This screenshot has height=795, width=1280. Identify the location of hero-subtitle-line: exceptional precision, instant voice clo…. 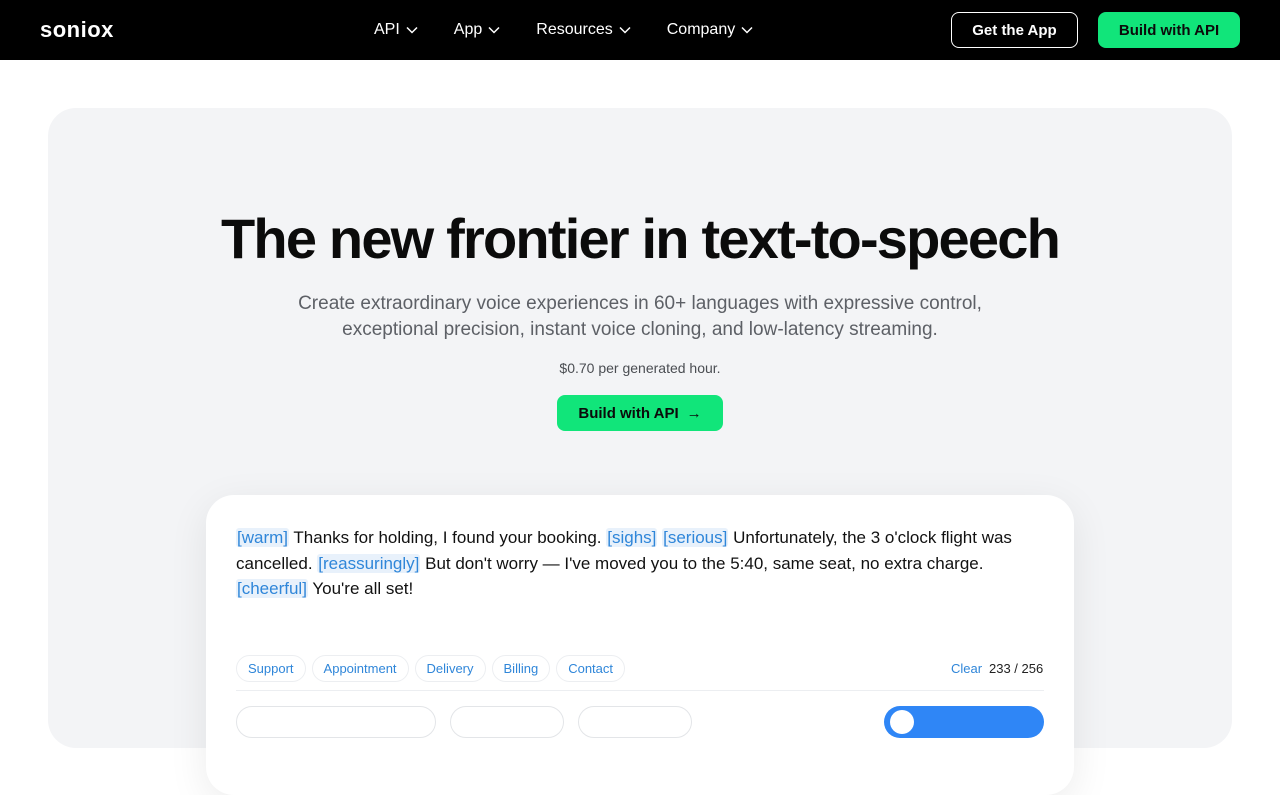
(640, 329).